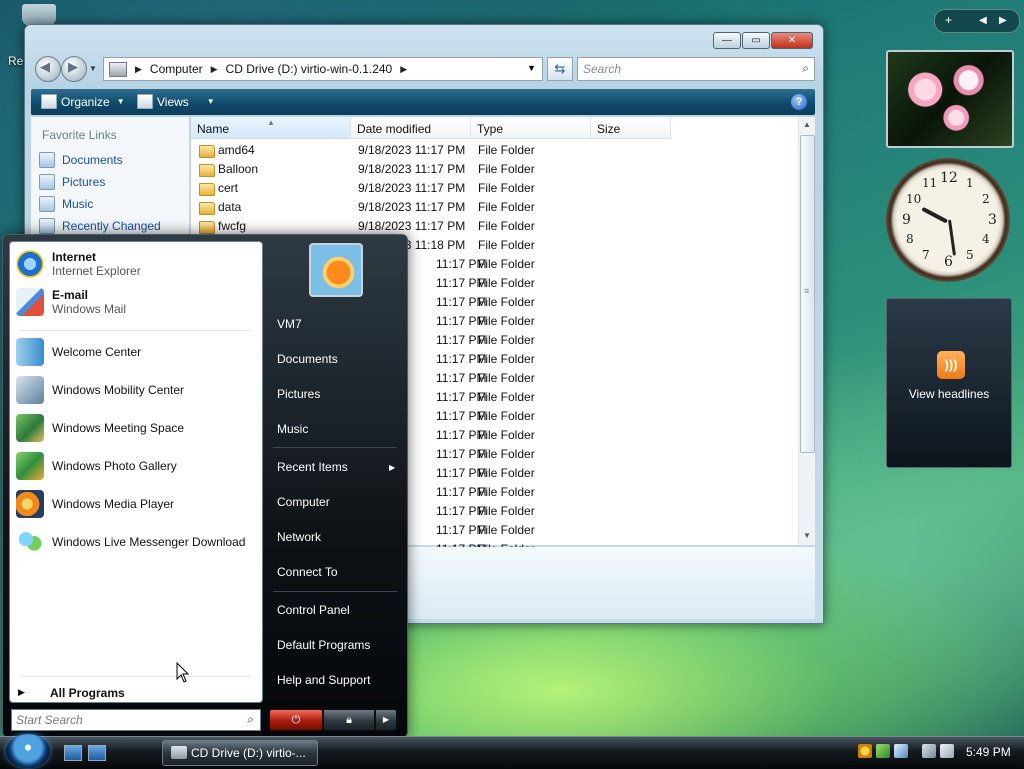 This screenshot has width=1024, height=769. I want to click on pinned-subtitle: Internet Explorer, so click(96, 271).